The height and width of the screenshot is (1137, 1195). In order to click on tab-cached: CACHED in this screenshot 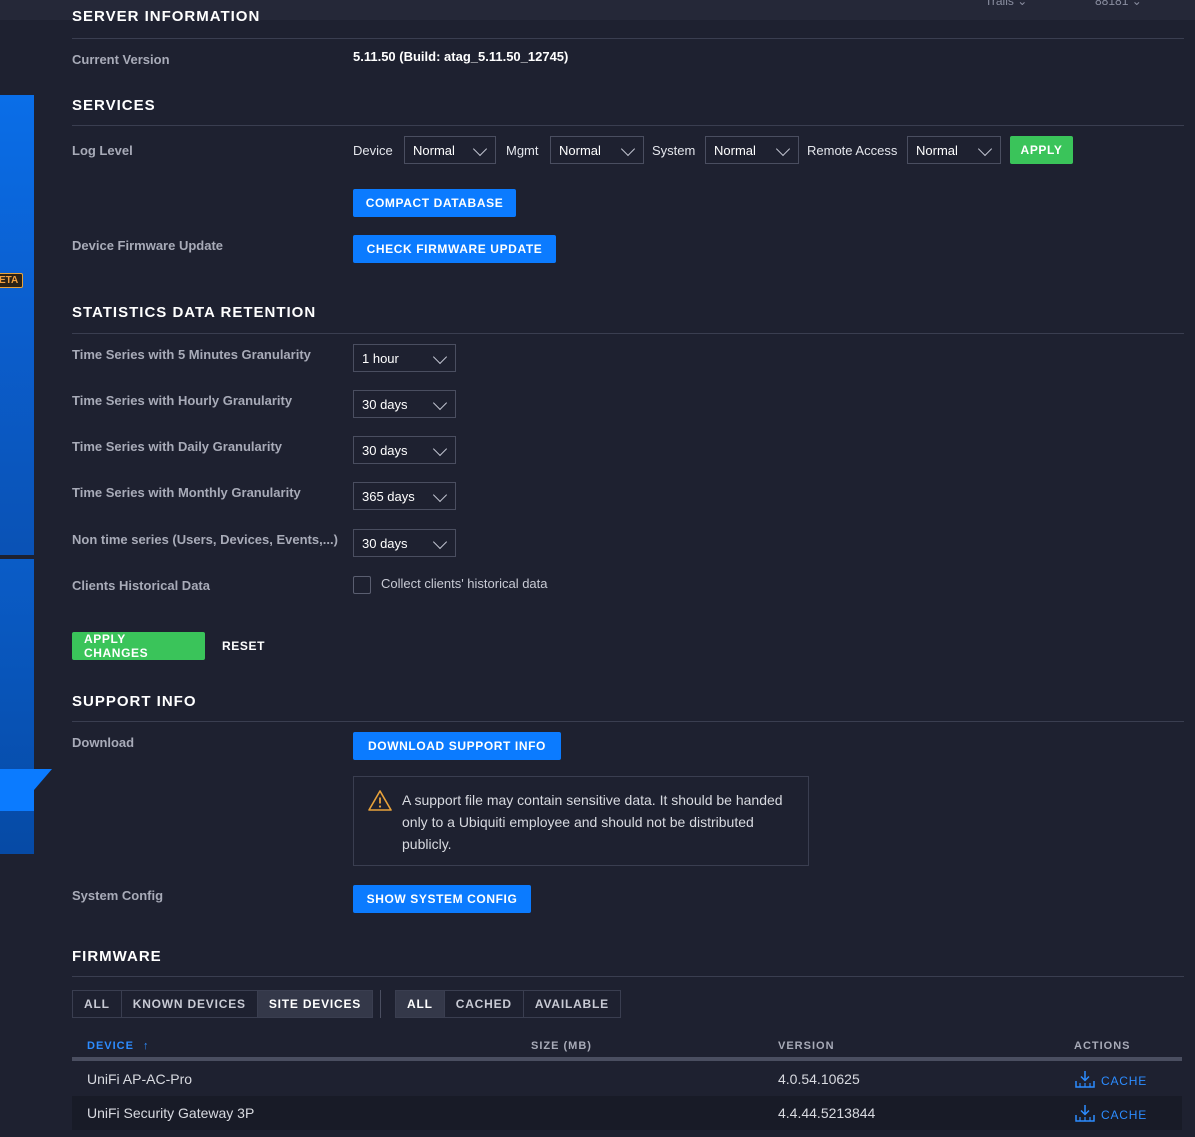, I will do `click(484, 1004)`.